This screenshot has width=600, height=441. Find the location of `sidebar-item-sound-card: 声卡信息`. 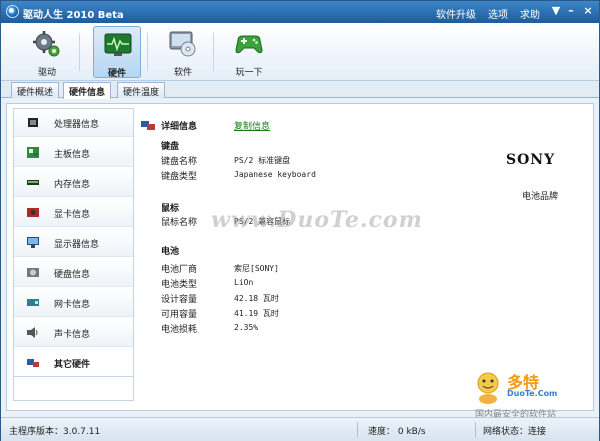

sidebar-item-sound-card: 声卡信息 is located at coordinates (73, 333).